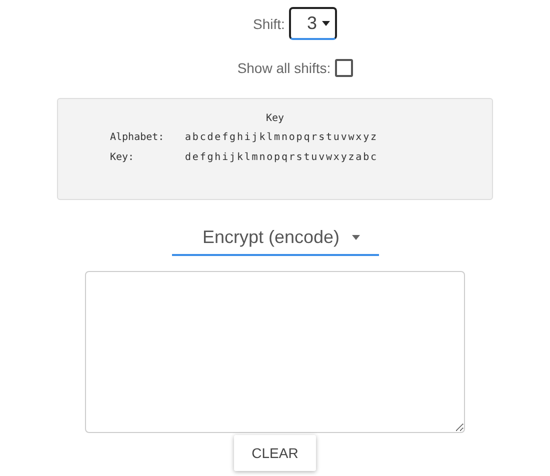  I want to click on show-all-shifts-label: Show all shifts:, so click(284, 68).